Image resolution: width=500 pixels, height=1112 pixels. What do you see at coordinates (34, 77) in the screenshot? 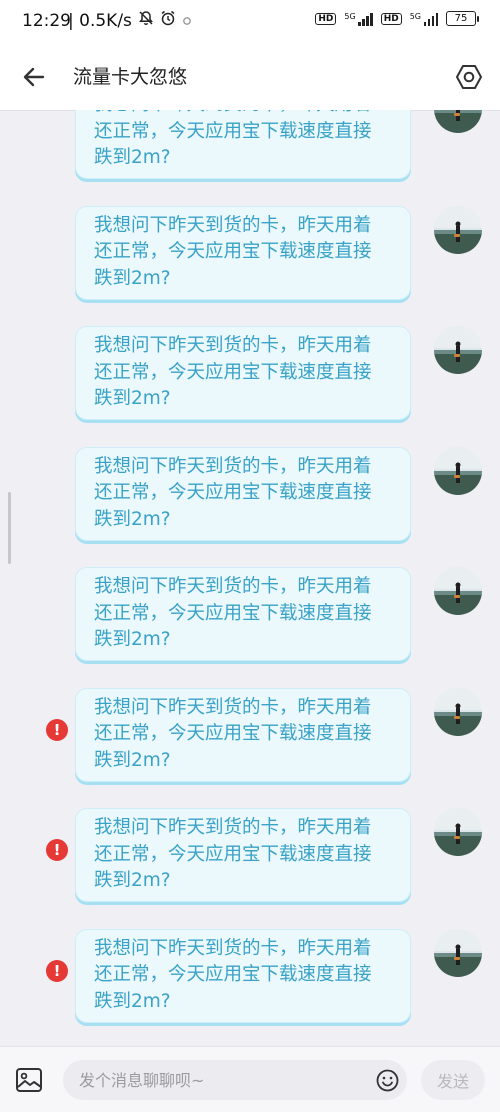
I see `back-arrow-icon` at bounding box center [34, 77].